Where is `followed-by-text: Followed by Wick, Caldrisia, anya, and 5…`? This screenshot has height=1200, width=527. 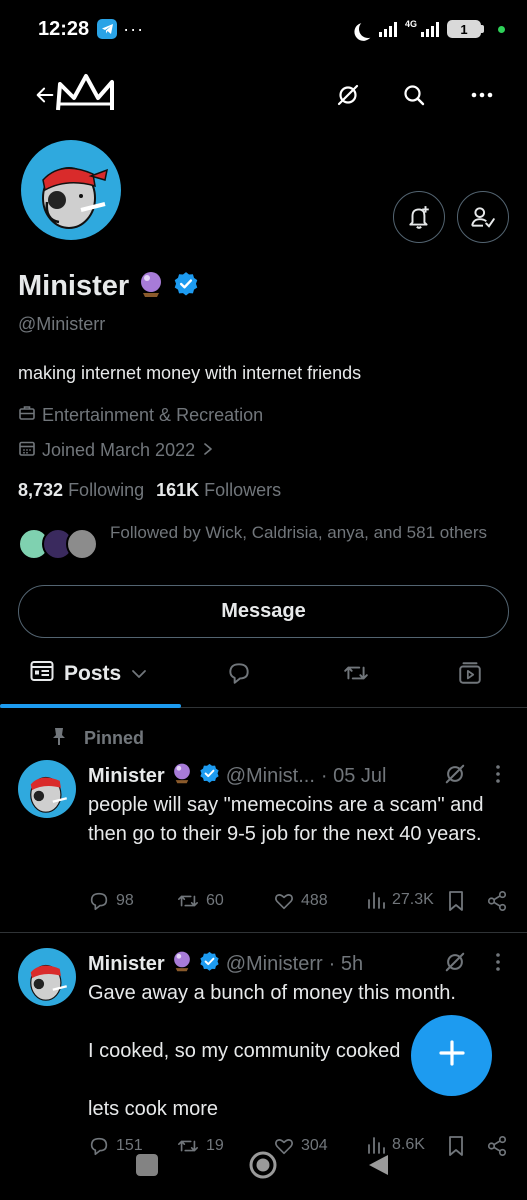
followed-by-text: Followed by Wick, Caldrisia, anya, and 5… is located at coordinates (299, 532).